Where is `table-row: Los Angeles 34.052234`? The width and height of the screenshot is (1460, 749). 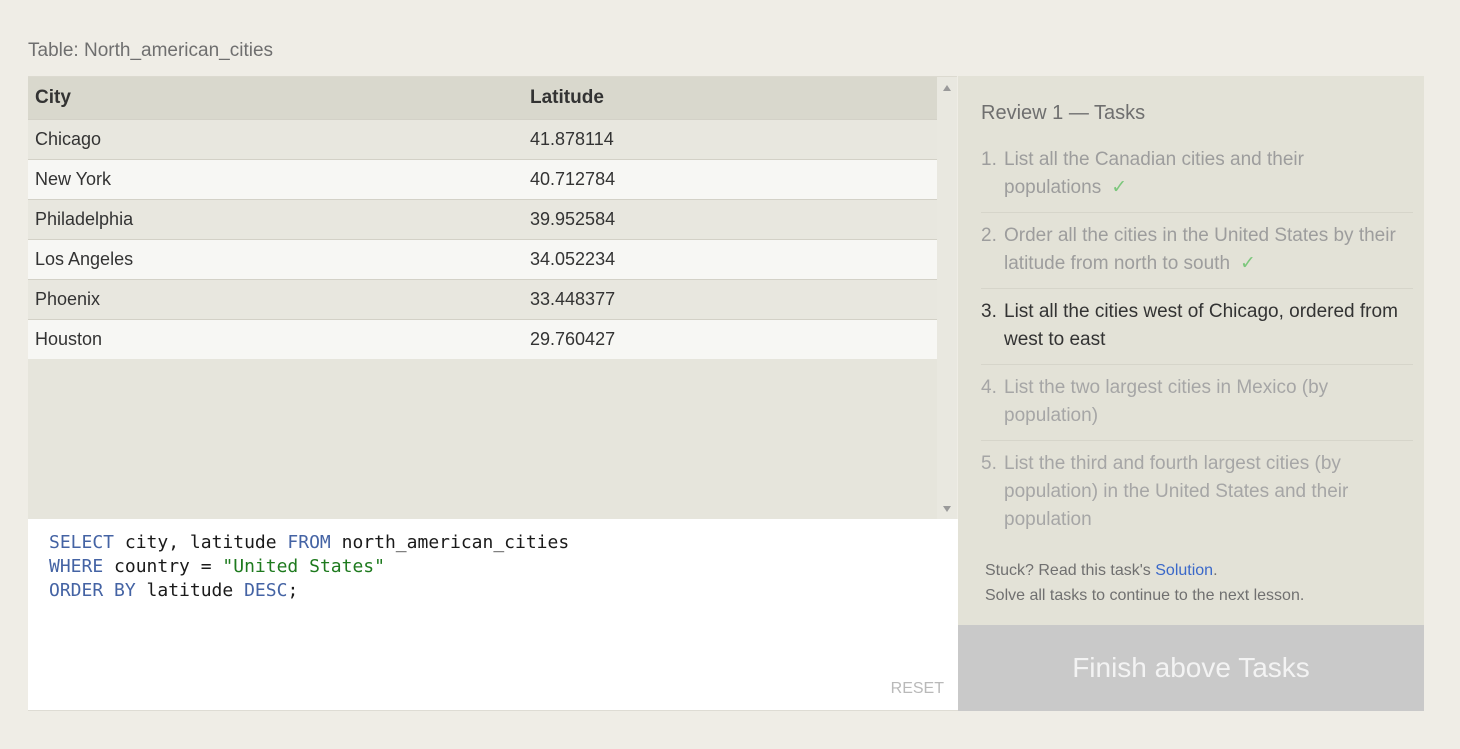 table-row: Los Angeles 34.052234 is located at coordinates (482, 259).